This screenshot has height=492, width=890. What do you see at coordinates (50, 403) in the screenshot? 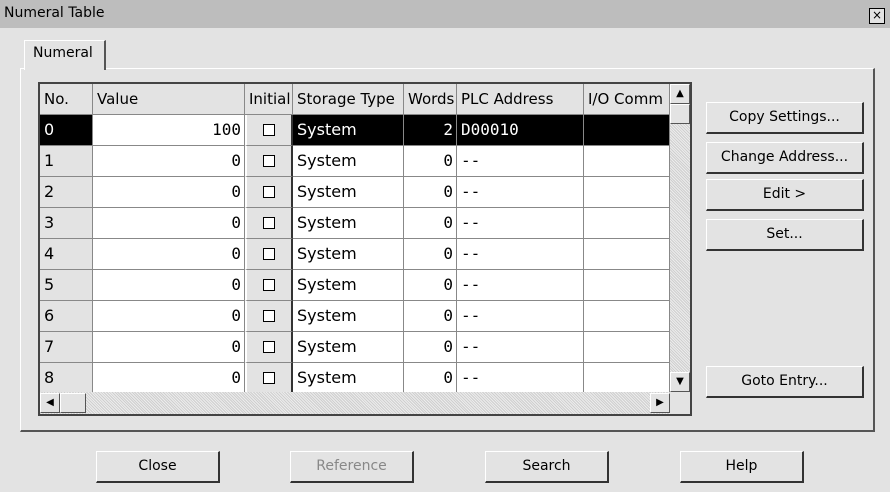
I see `scroll-left-icon: ◀` at bounding box center [50, 403].